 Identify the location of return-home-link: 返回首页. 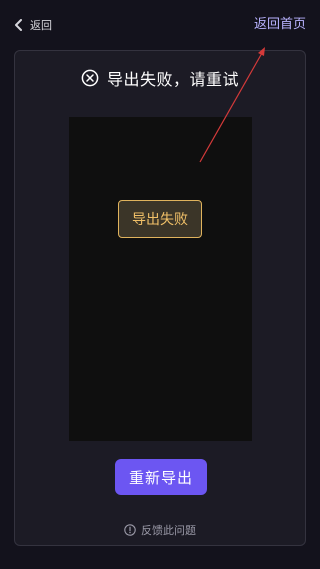
(280, 25).